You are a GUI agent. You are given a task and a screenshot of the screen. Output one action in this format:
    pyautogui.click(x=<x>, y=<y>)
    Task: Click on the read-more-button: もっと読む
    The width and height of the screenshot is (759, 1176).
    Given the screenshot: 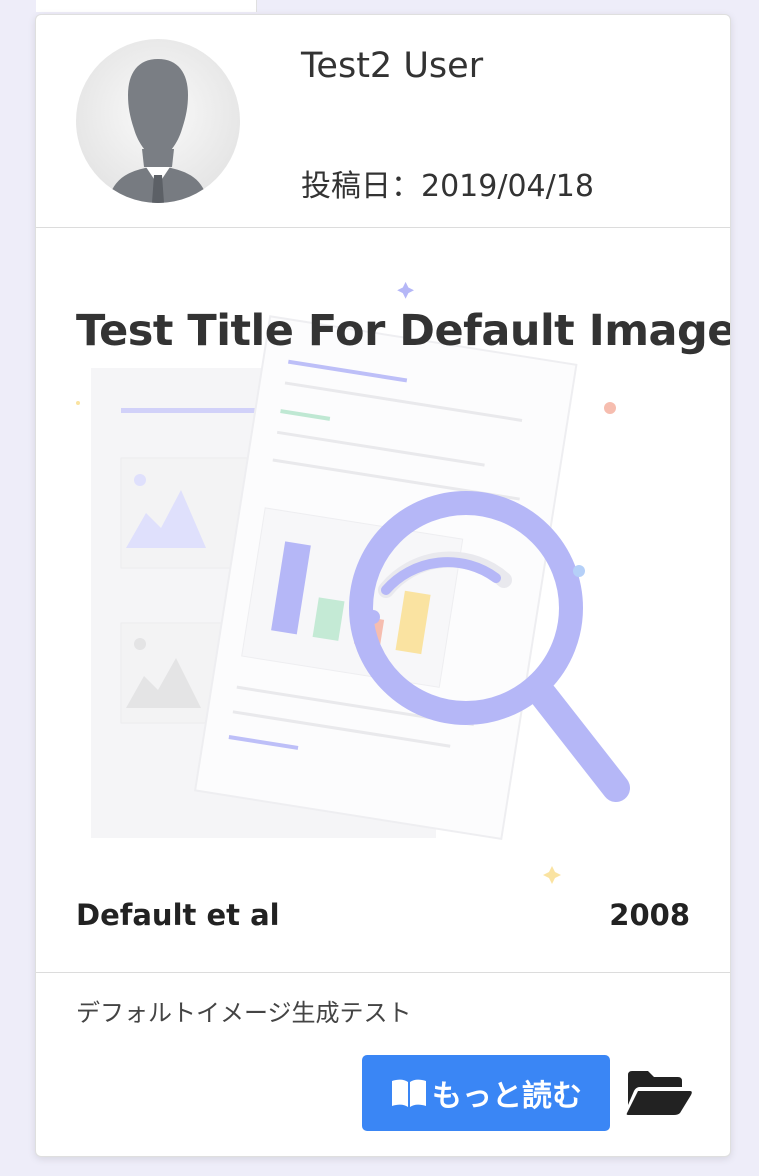 What is the action you would take?
    pyautogui.click(x=486, y=1093)
    